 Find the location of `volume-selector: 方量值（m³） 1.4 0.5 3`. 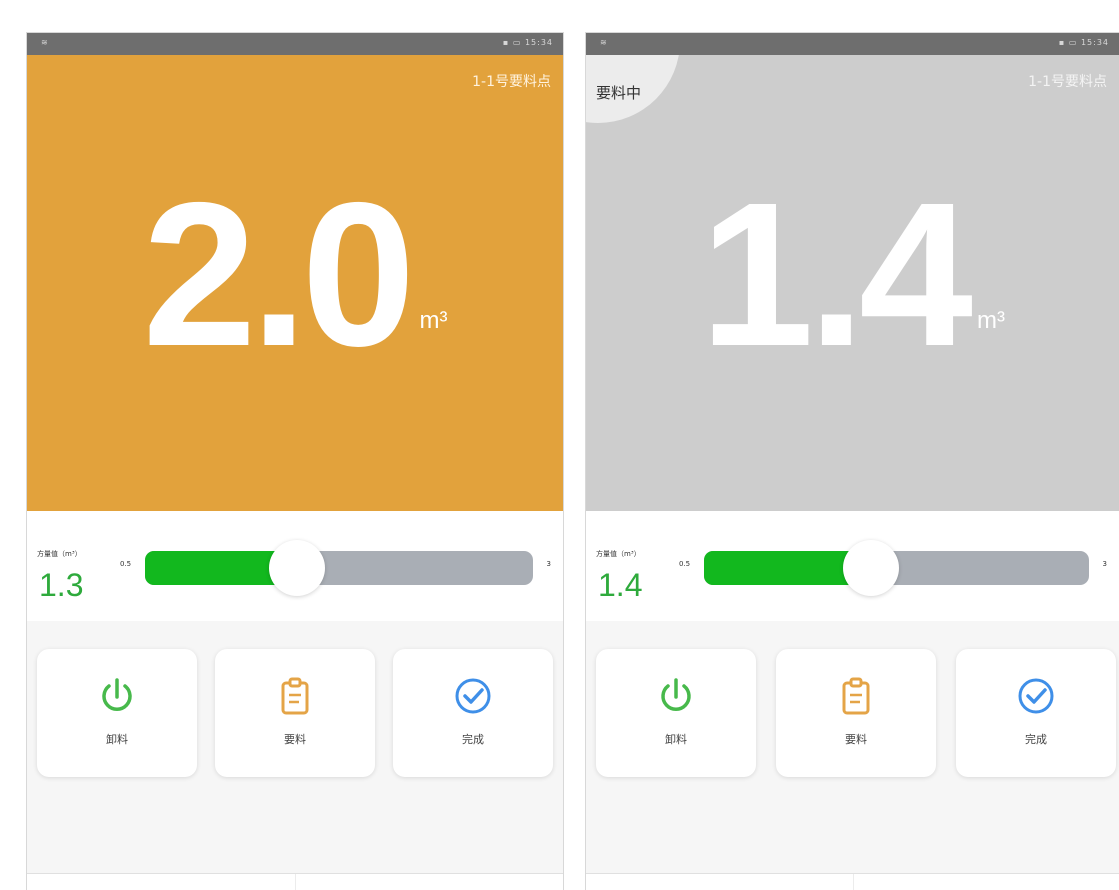

volume-selector: 方量值（m³） 1.4 0.5 3 is located at coordinates (852, 566).